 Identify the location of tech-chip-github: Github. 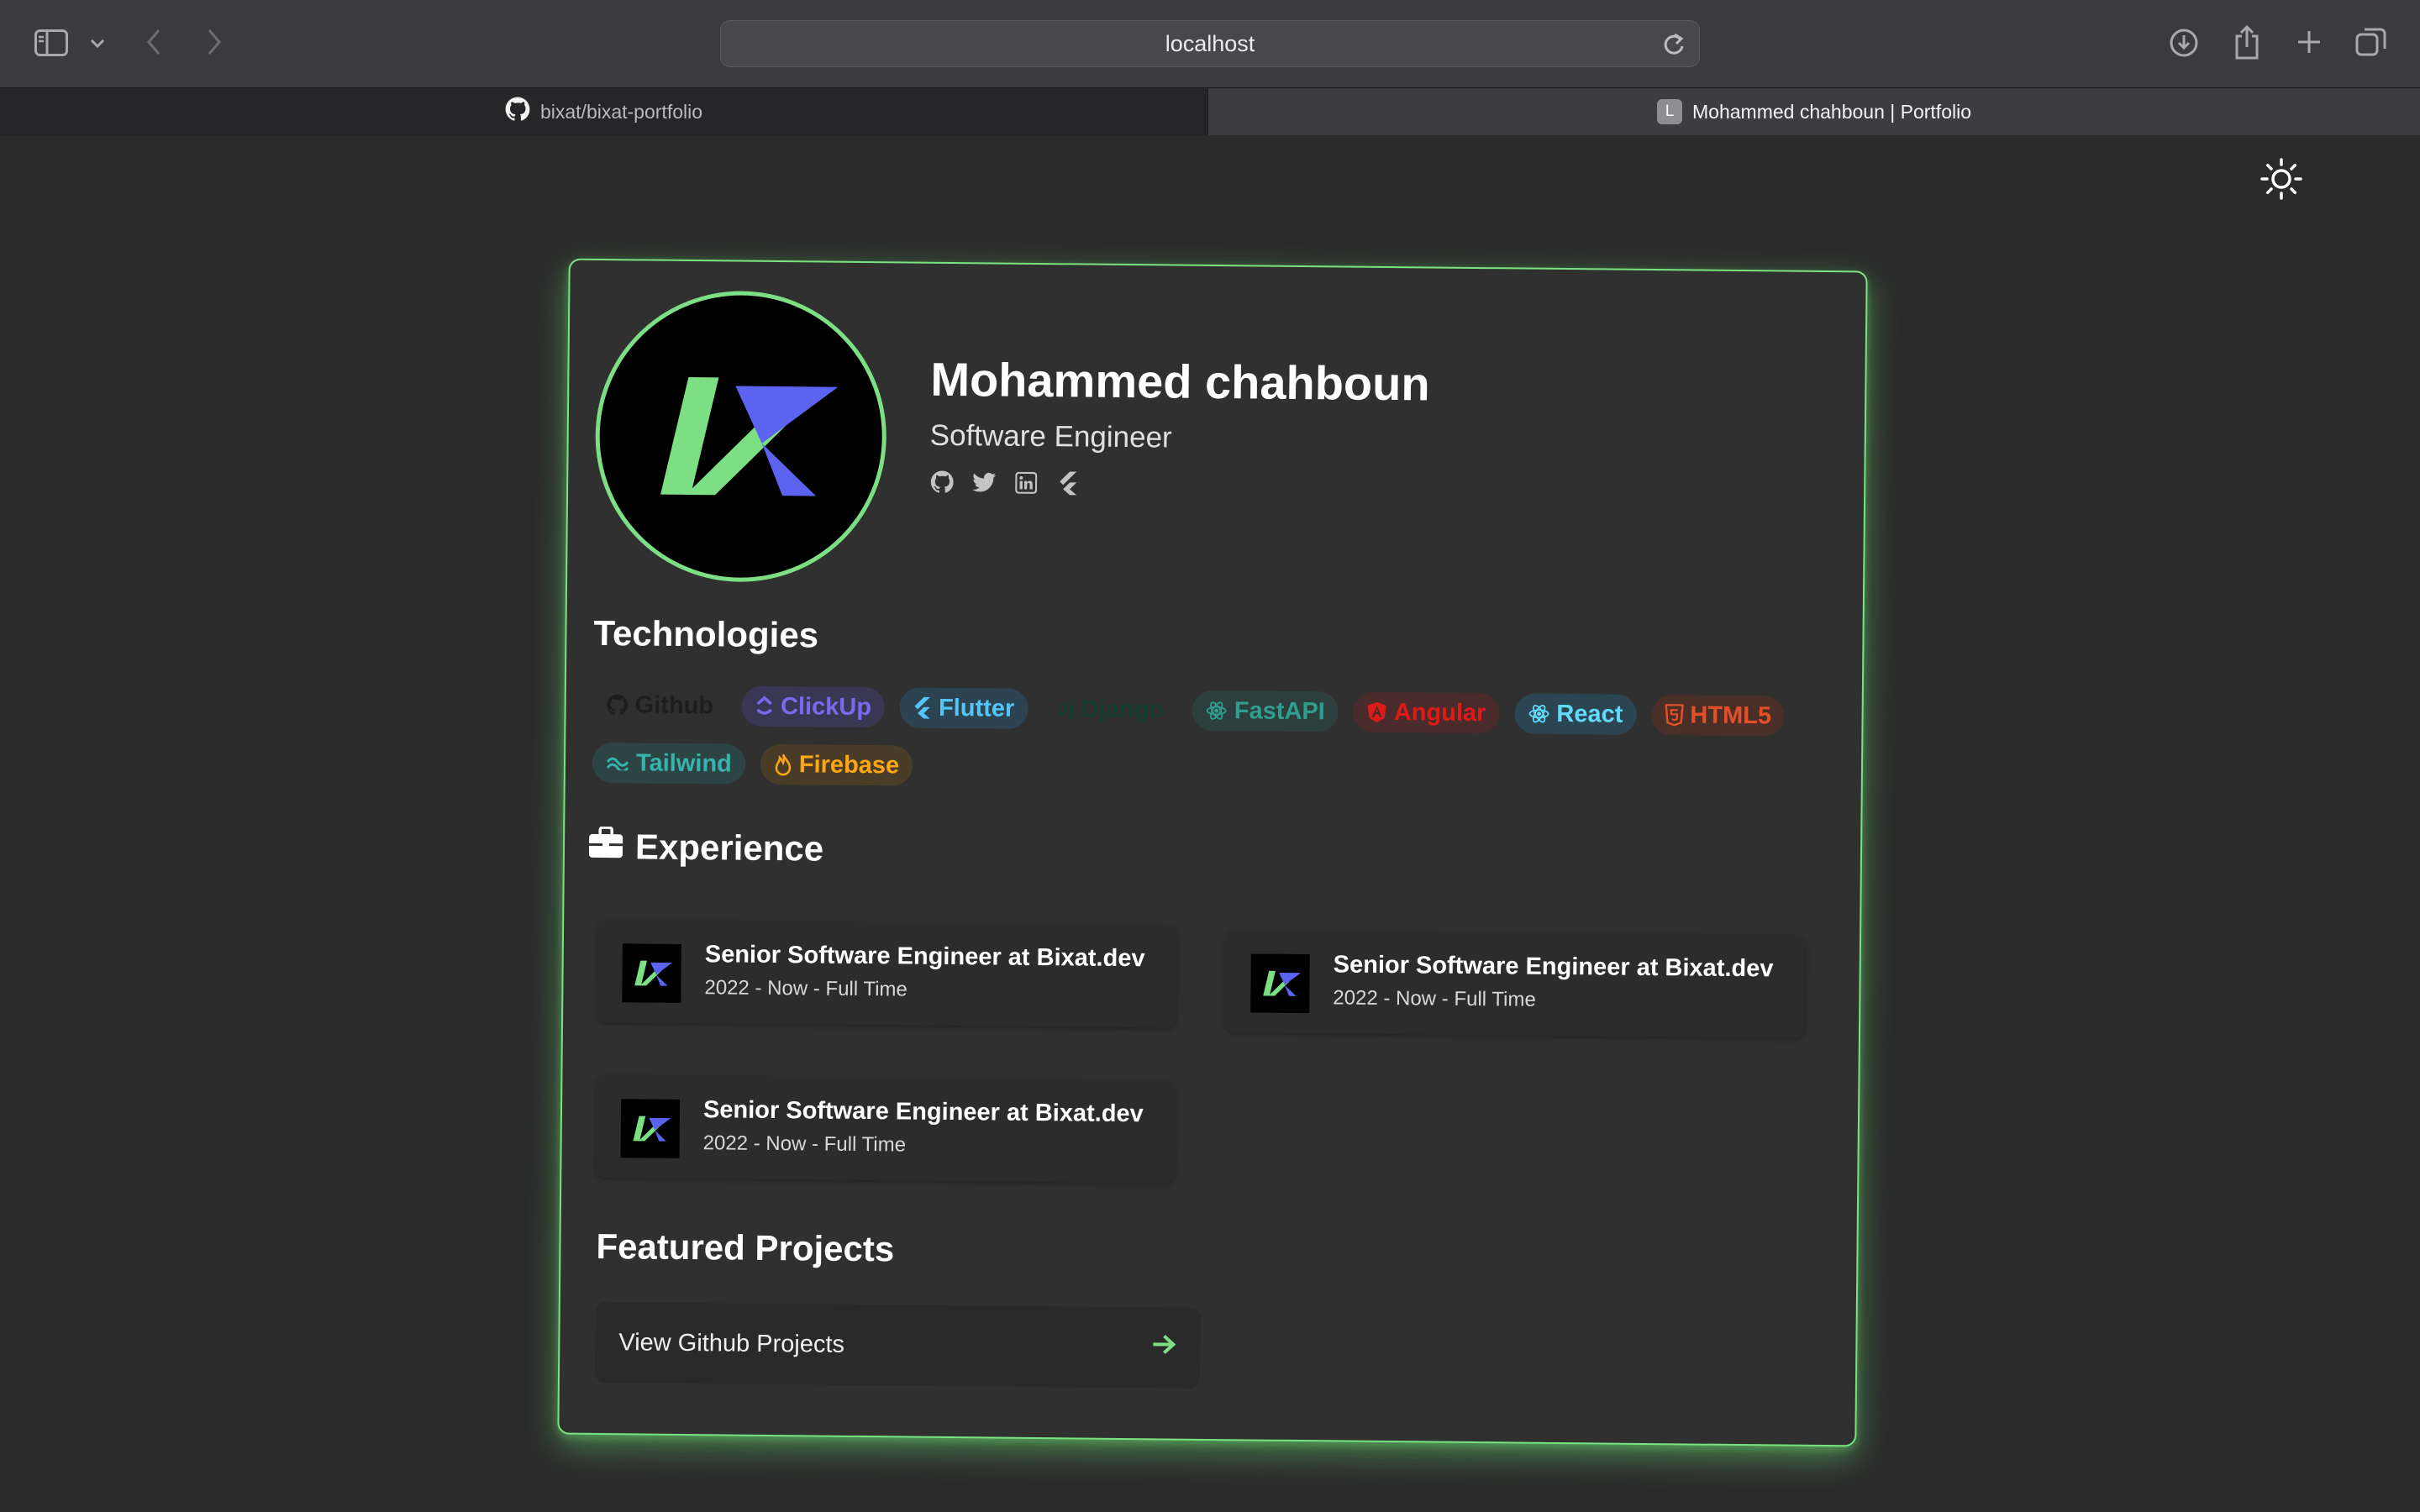
(660, 705).